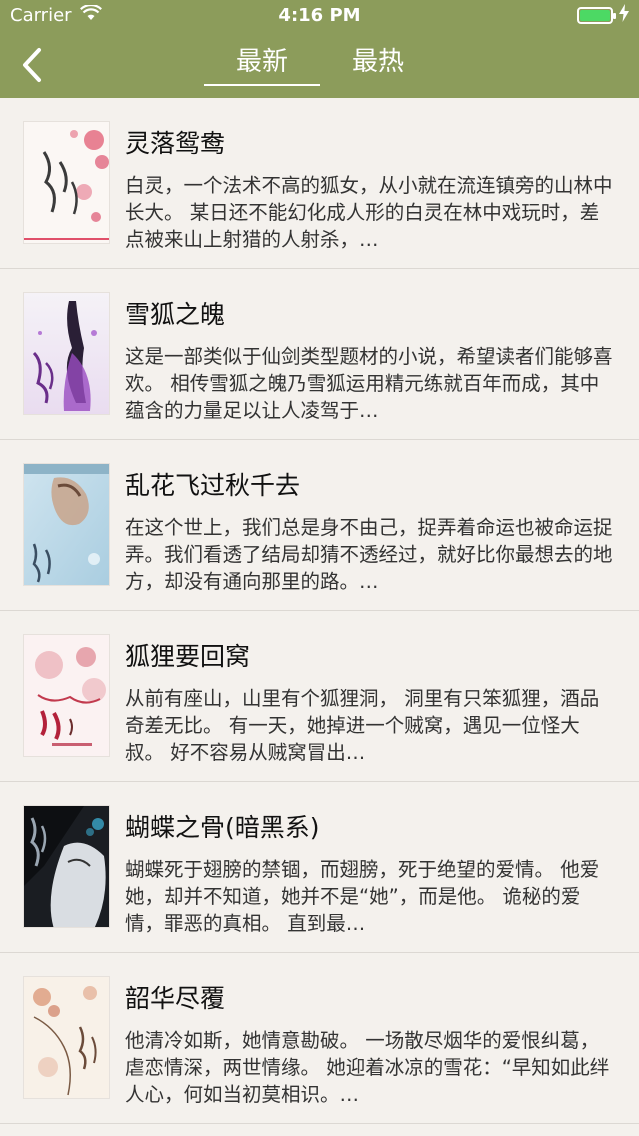 This screenshot has width=639, height=1136. Describe the element at coordinates (378, 64) in the screenshot. I see `tab-hot: 最热` at that location.